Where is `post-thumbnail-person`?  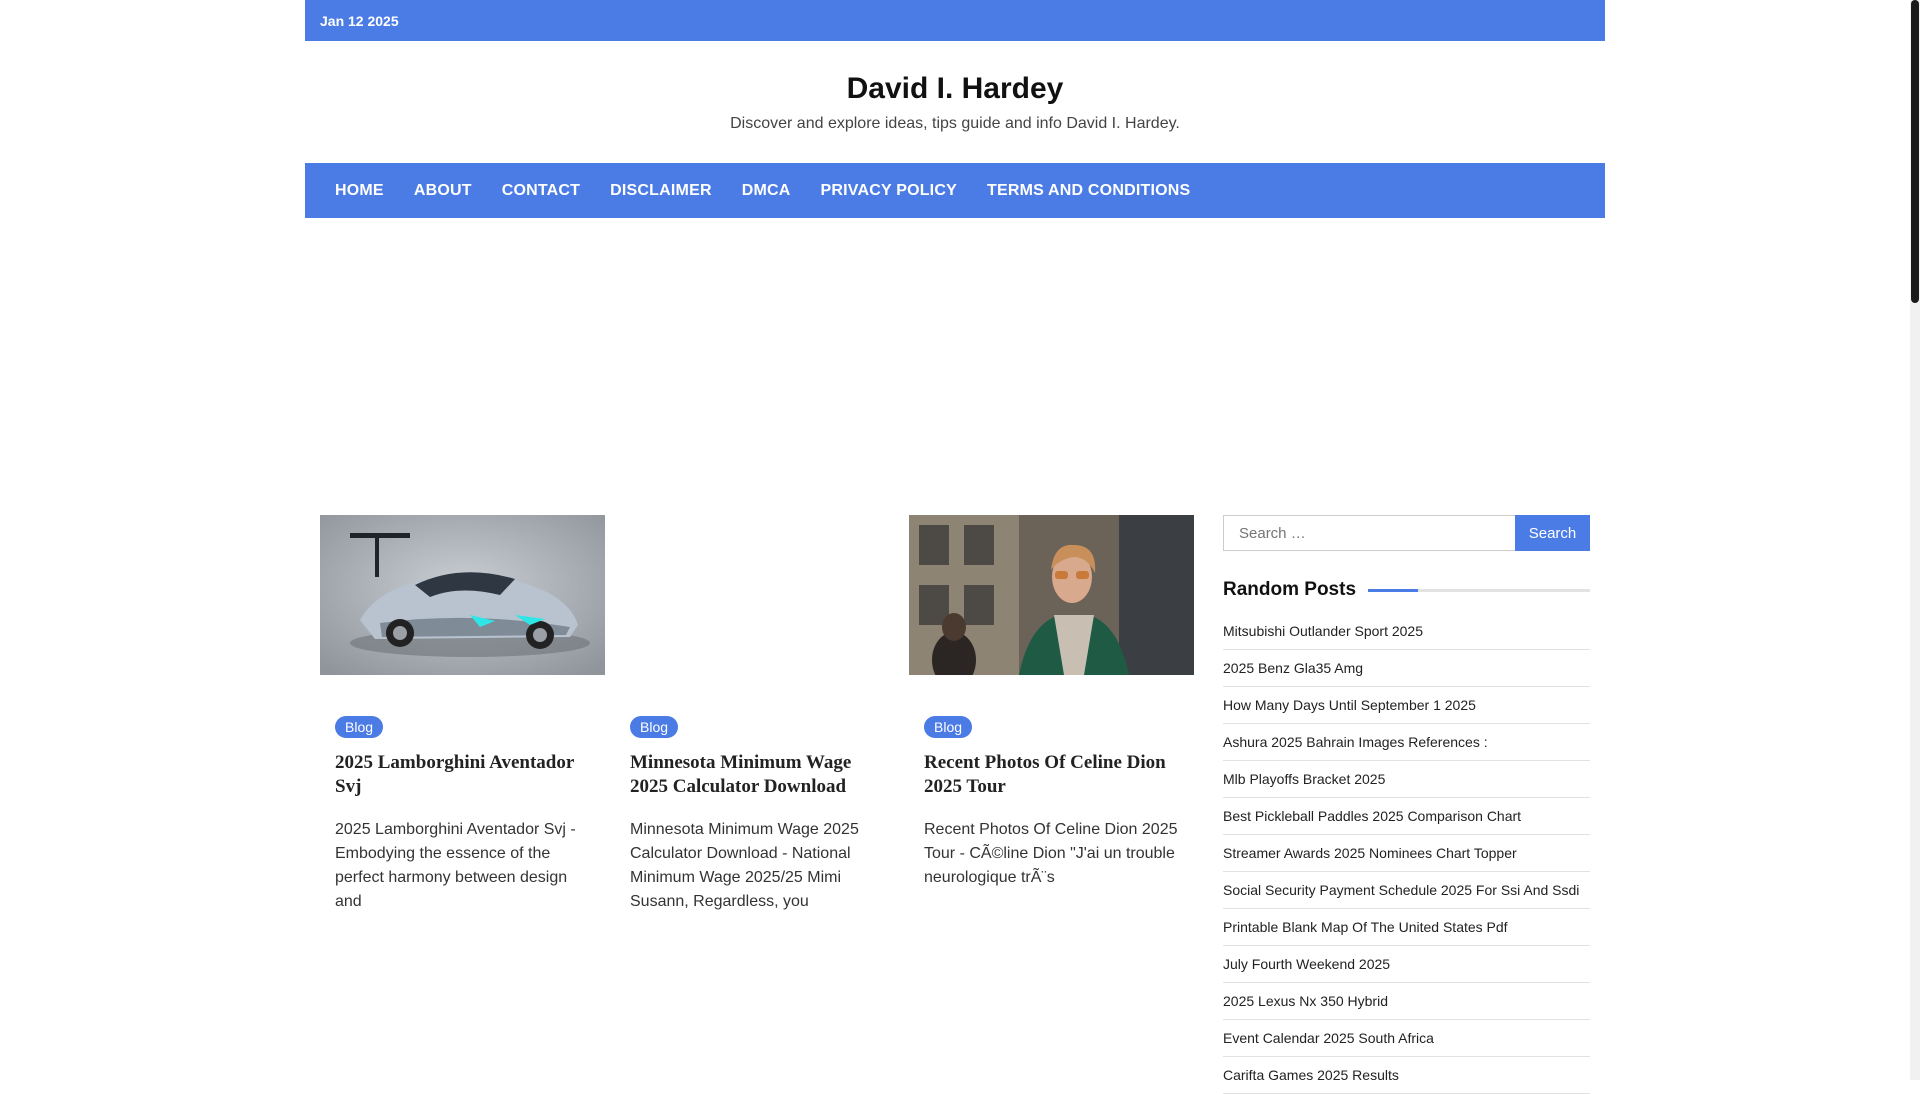
post-thumbnail-person is located at coordinates (1051, 595).